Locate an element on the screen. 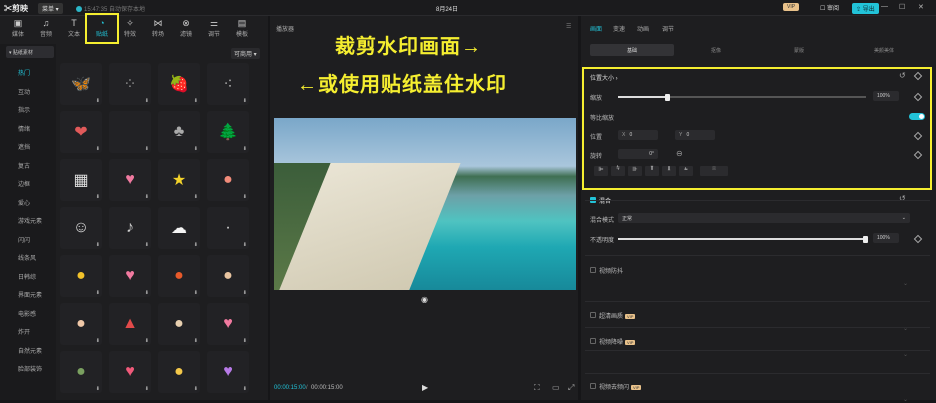 The width and height of the screenshot is (936, 403). sticker-tile: ♣ ⬇ is located at coordinates (179, 132).